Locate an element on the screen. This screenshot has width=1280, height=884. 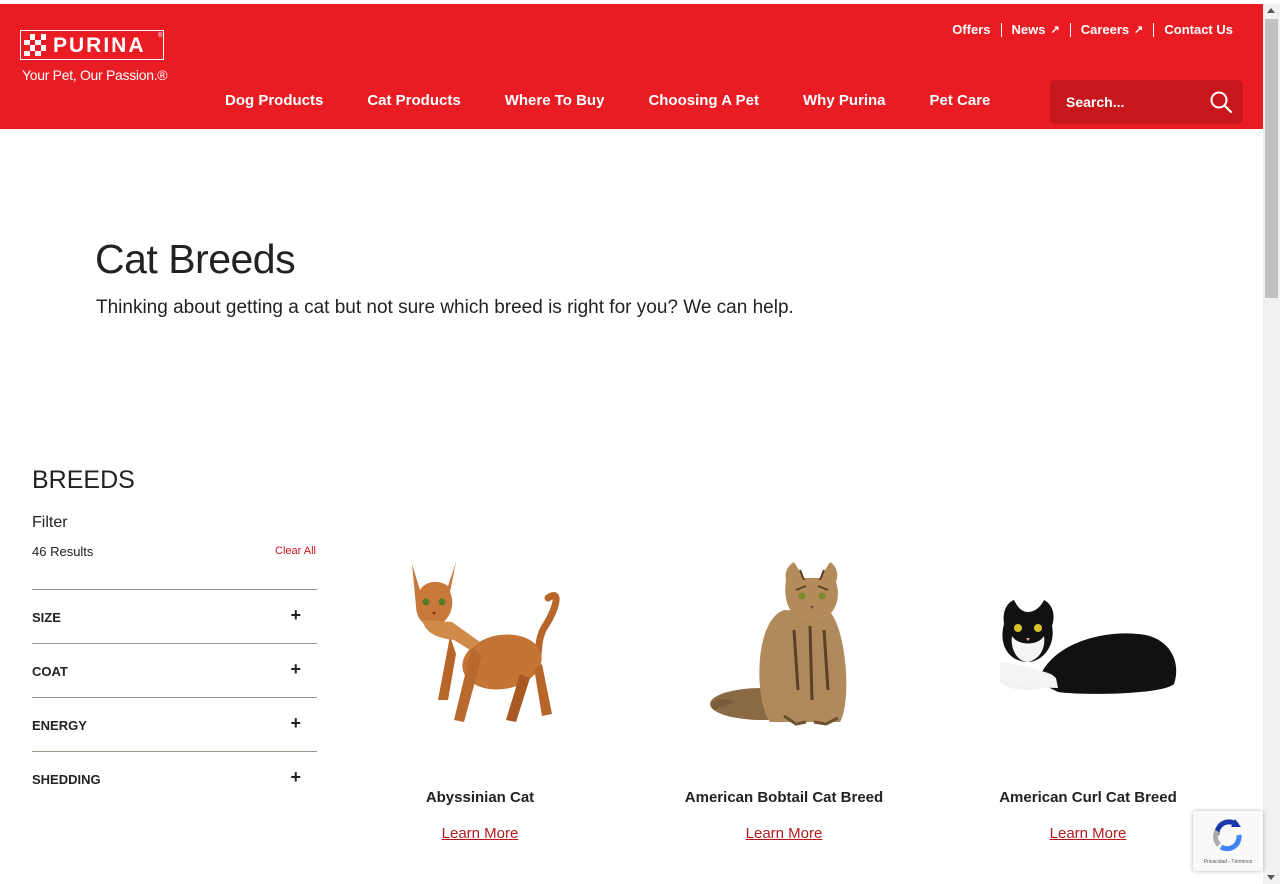
utility-link-contact-us: Contact Us is located at coordinates (1198, 29).